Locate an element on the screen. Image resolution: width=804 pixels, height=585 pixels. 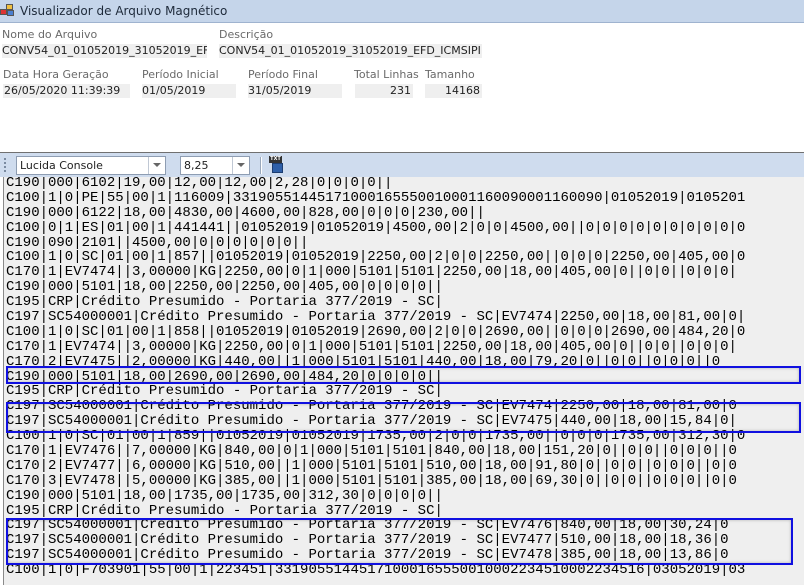
toolbar: Lucida Console 8,25 TXT is located at coordinates (402, 164).